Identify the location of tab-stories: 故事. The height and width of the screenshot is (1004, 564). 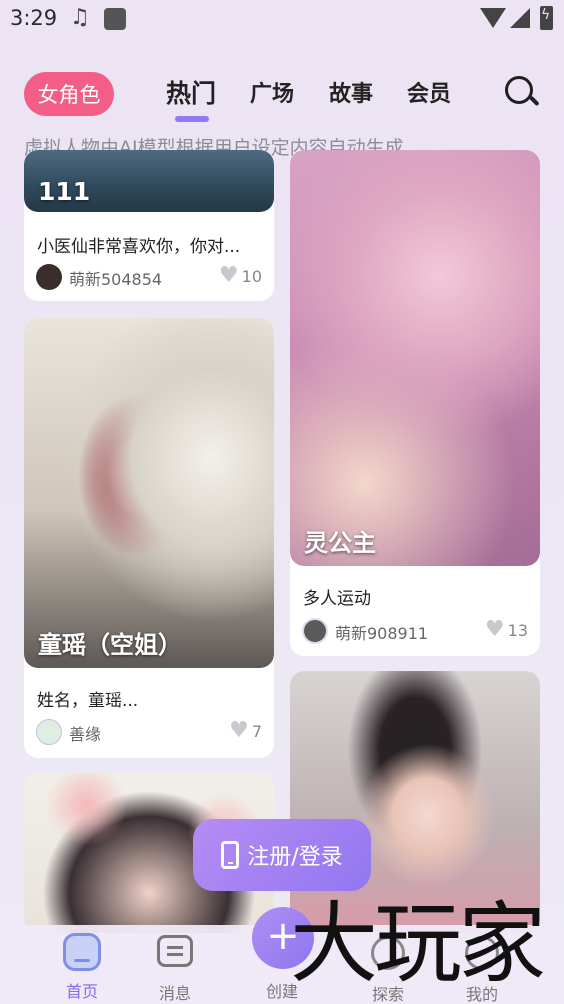
(351, 92).